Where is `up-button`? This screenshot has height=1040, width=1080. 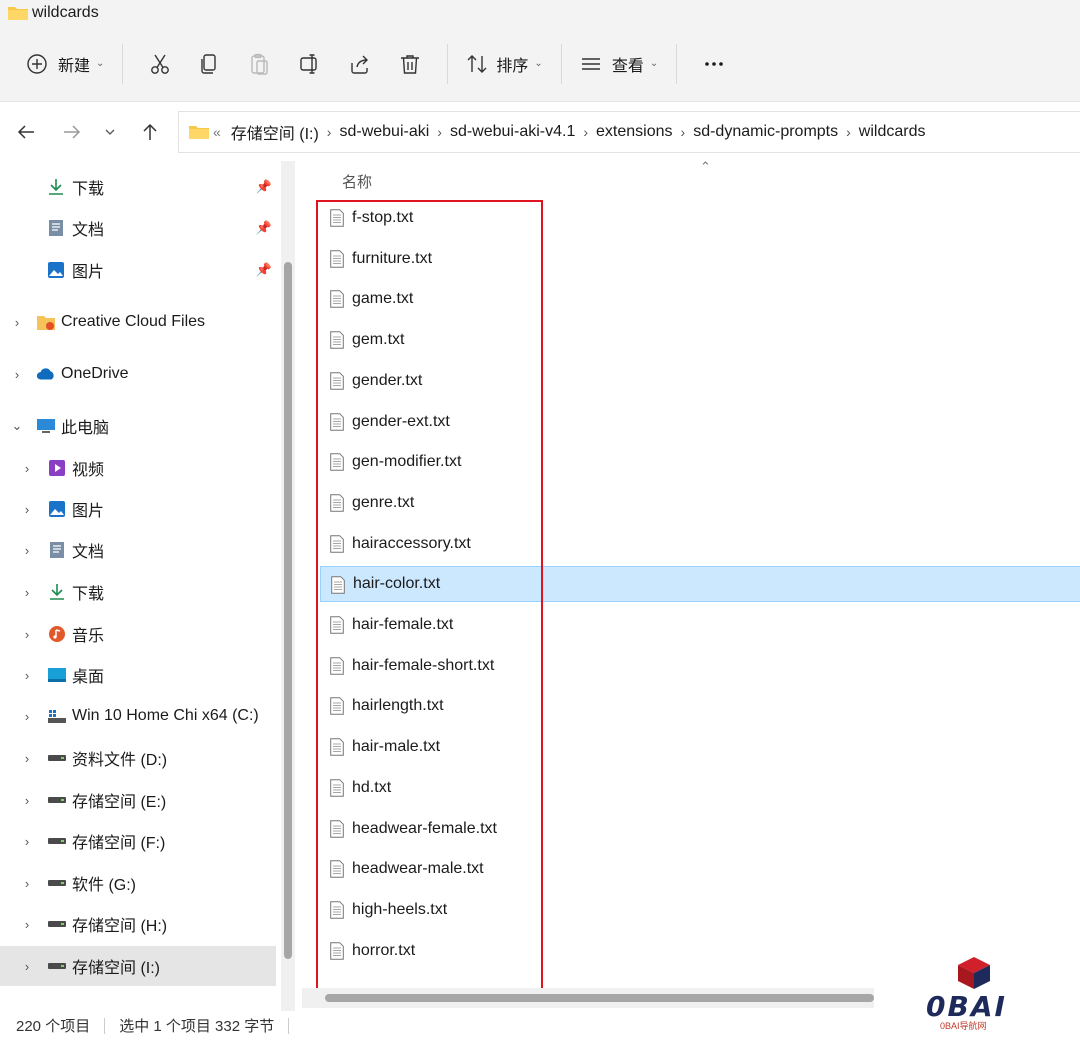
up-button is located at coordinates (150, 132).